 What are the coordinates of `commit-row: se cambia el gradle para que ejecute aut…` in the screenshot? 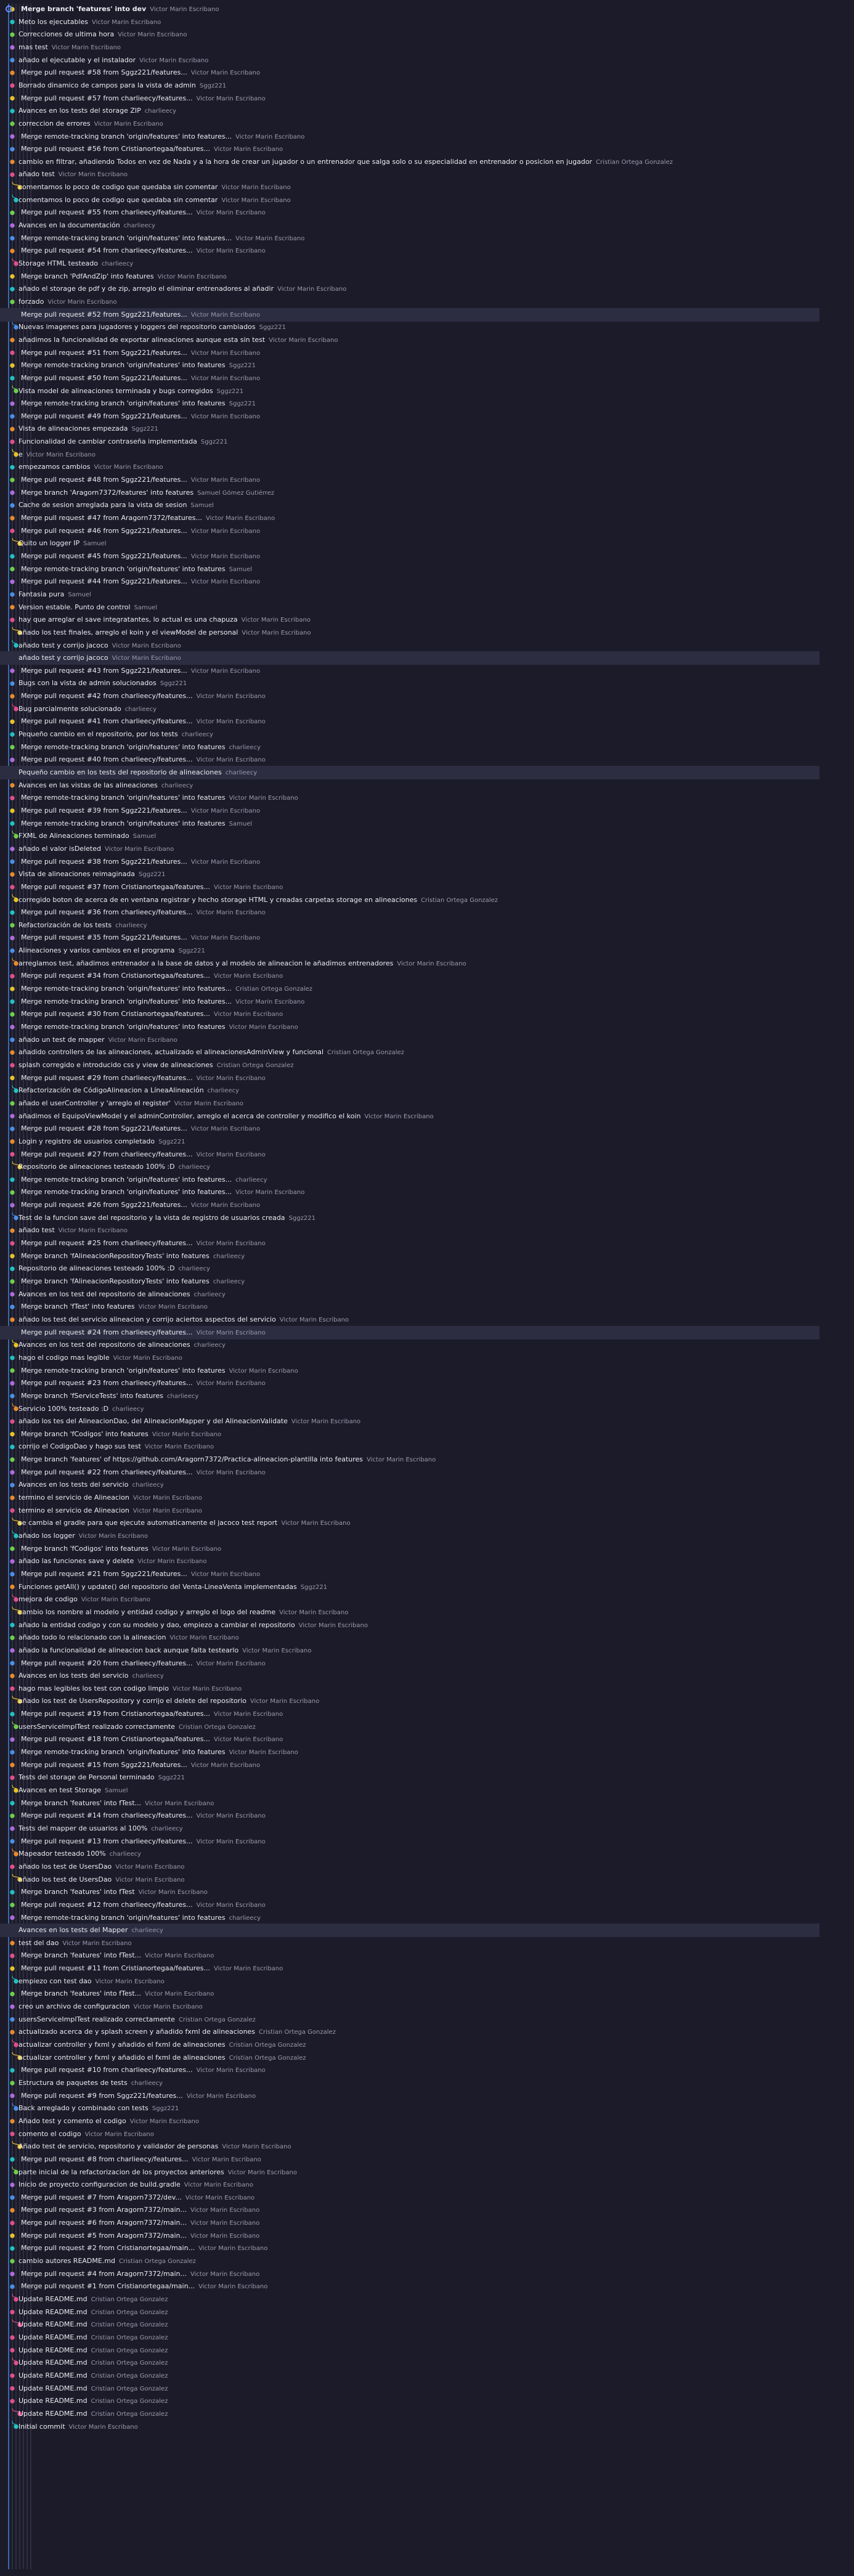 It's located at (413, 1523).